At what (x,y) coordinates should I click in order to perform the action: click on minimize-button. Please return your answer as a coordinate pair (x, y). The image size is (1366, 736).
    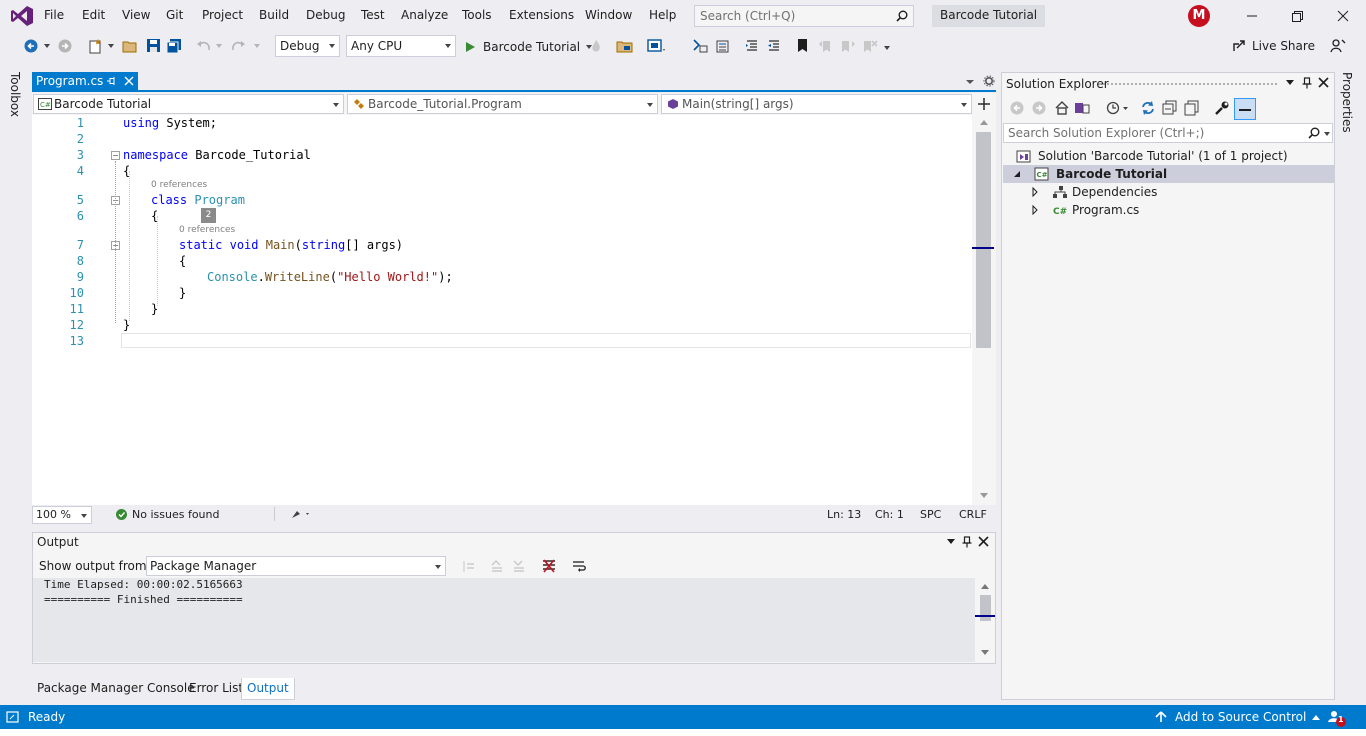
    Looking at the image, I should click on (1252, 16).